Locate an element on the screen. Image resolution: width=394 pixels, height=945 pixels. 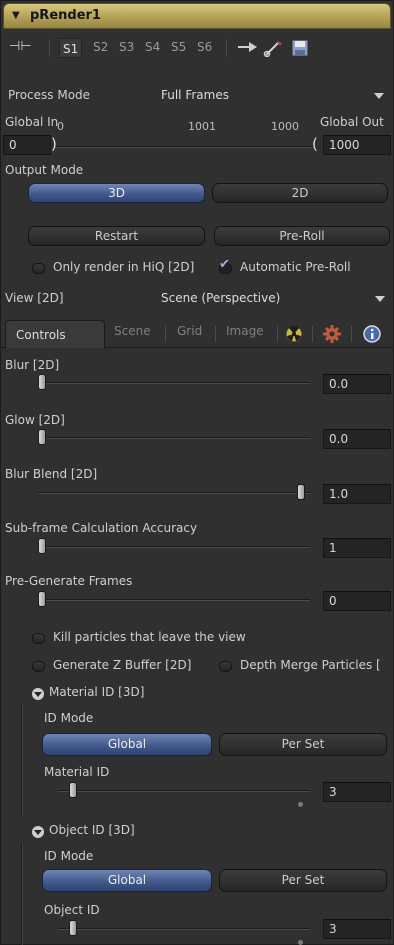
object-id-track is located at coordinates (184, 929).